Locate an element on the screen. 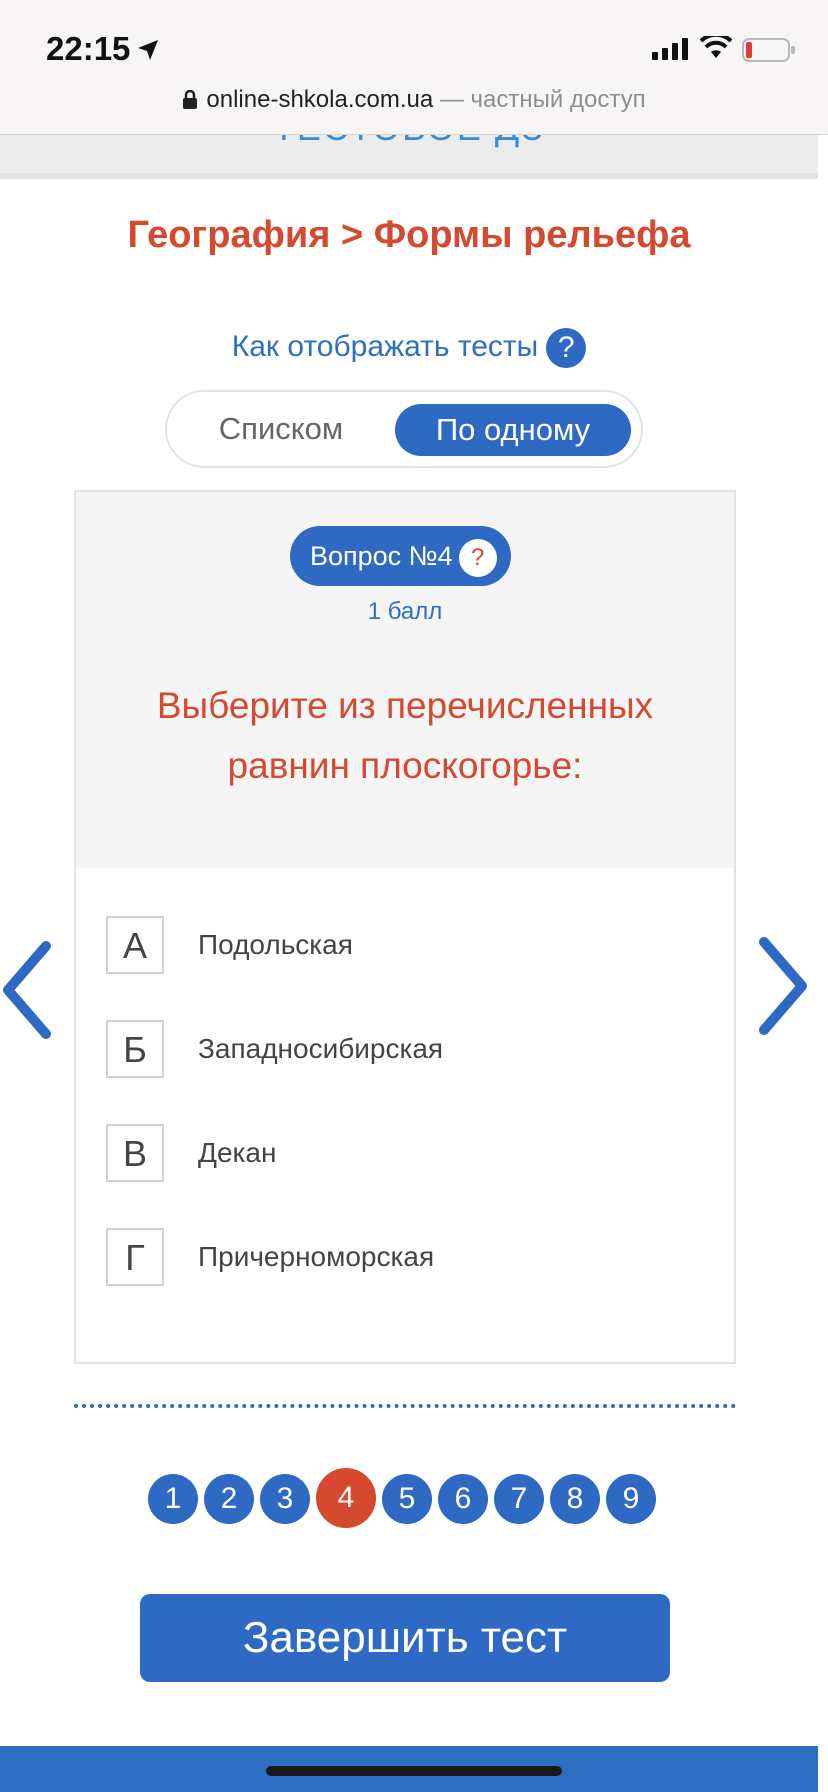  display-mode-label: Как отображать тесты? is located at coordinates (409, 348).